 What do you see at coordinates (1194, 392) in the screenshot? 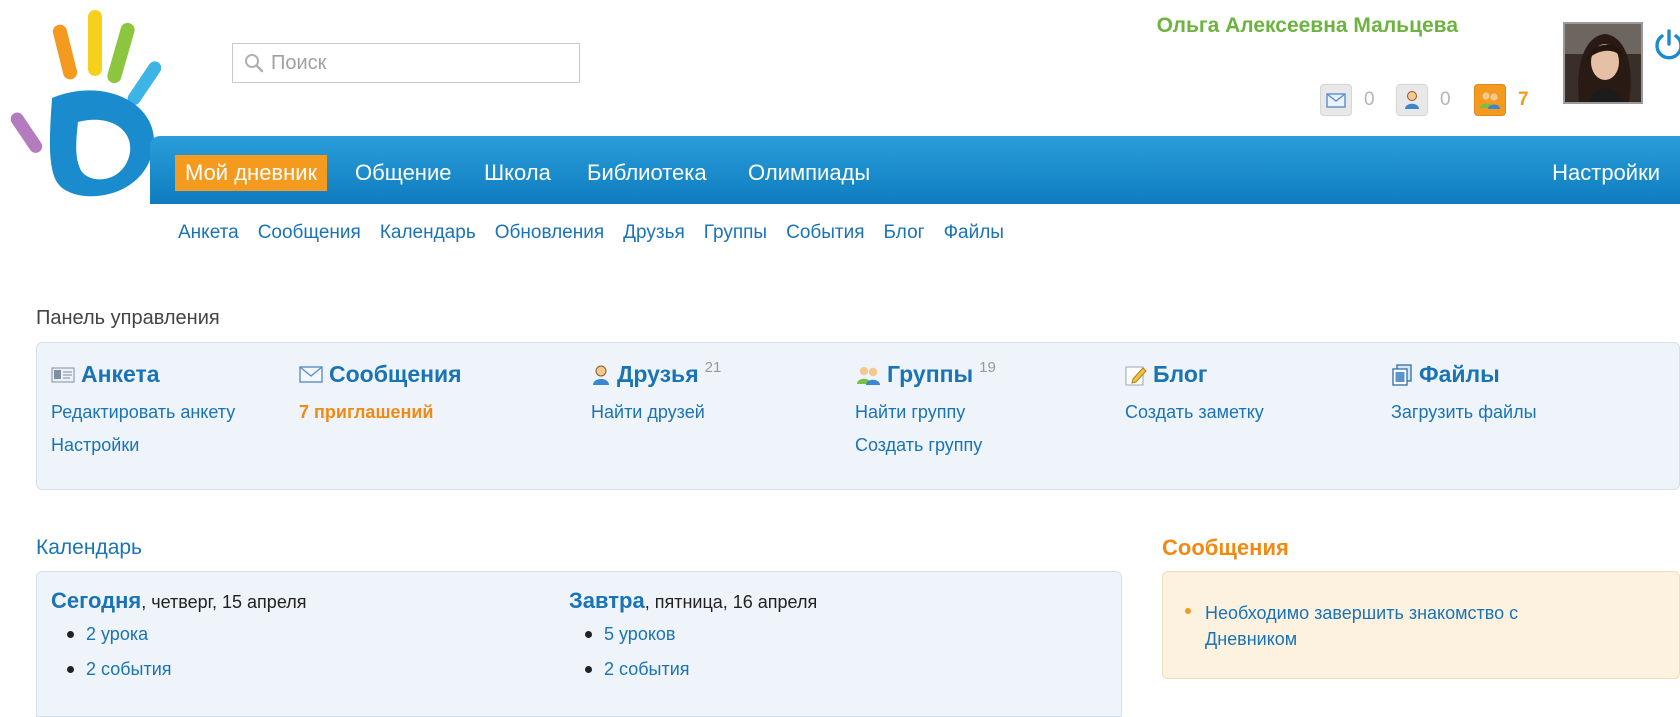
I see `panel-blog: Блог Создать заметку` at bounding box center [1194, 392].